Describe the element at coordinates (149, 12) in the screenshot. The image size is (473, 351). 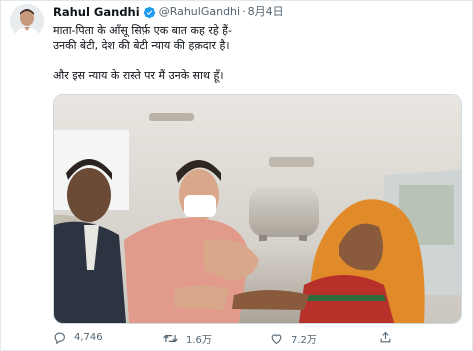
I see `verified-badge-icon` at that location.